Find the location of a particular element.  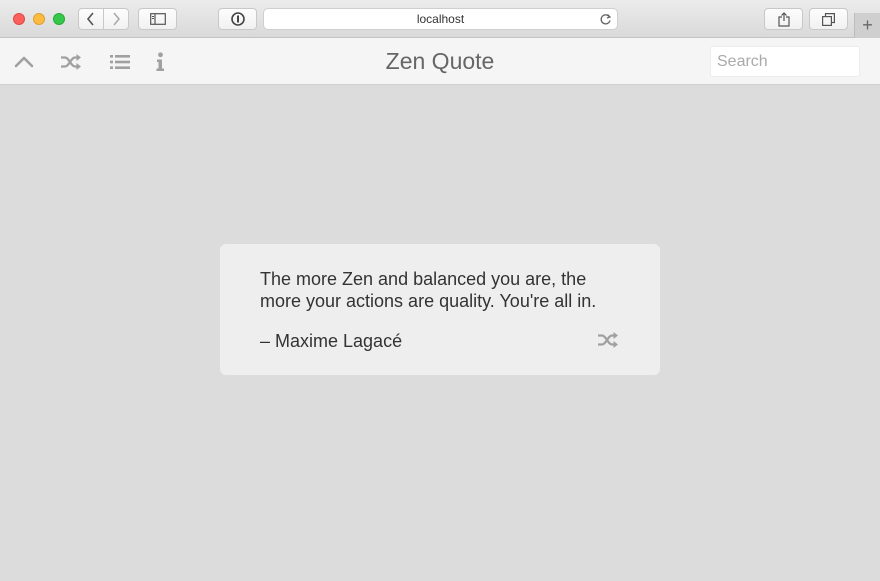

forward-icon is located at coordinates (117, 19).